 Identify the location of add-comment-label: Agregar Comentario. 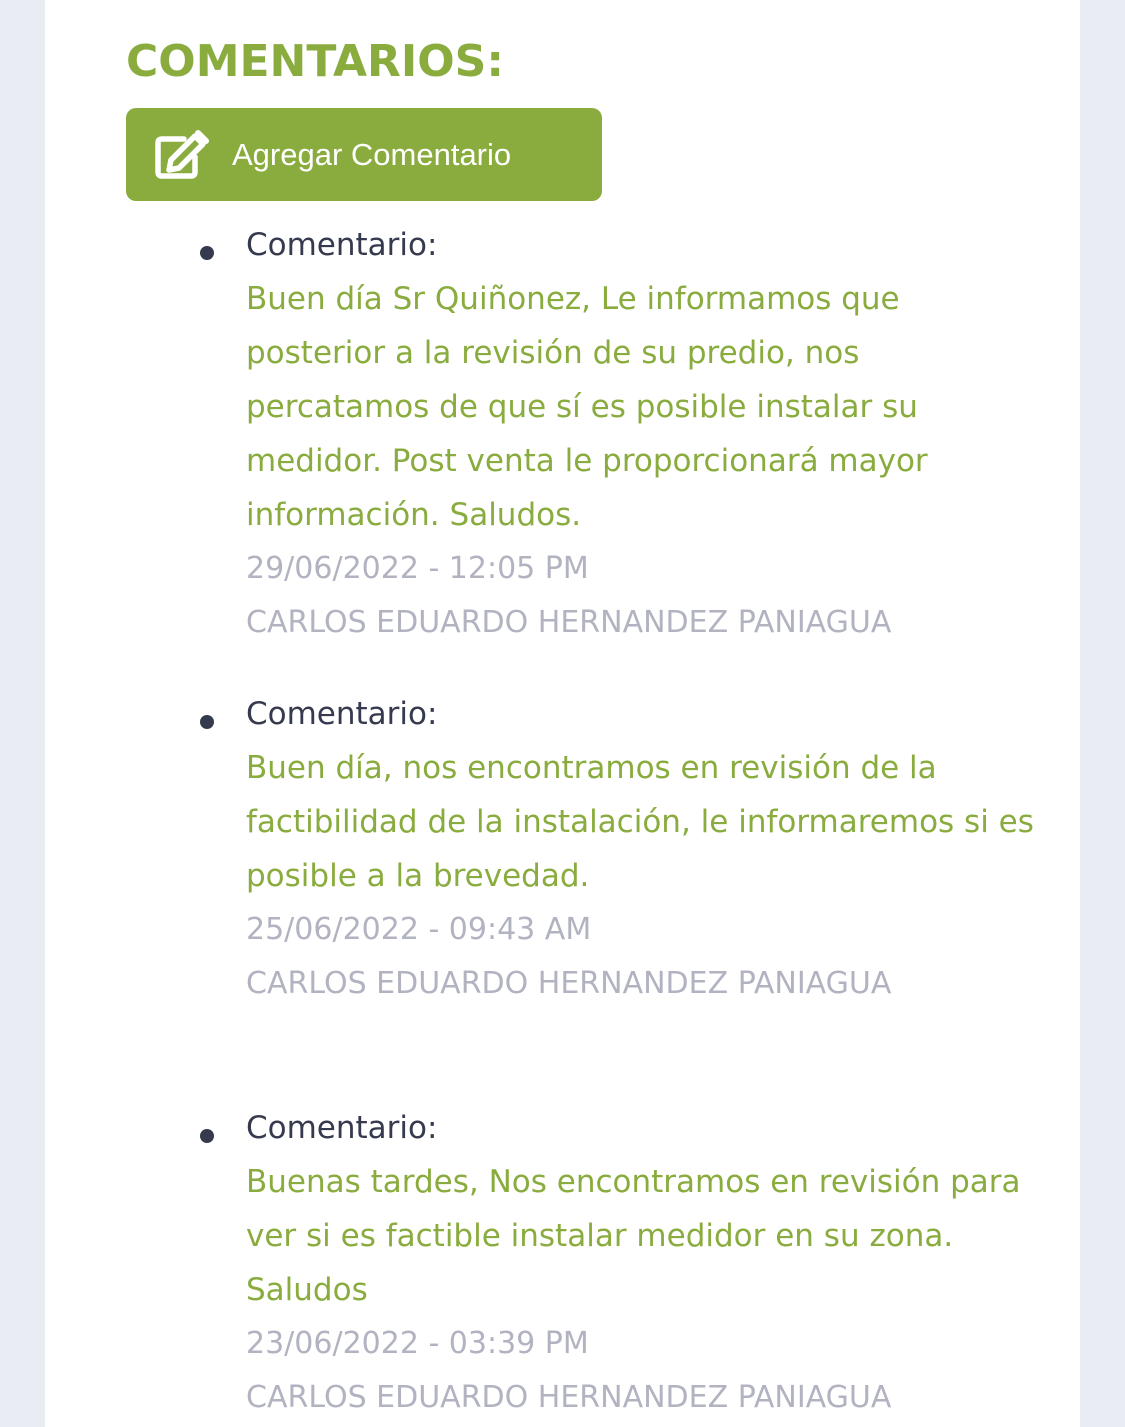
(372, 154).